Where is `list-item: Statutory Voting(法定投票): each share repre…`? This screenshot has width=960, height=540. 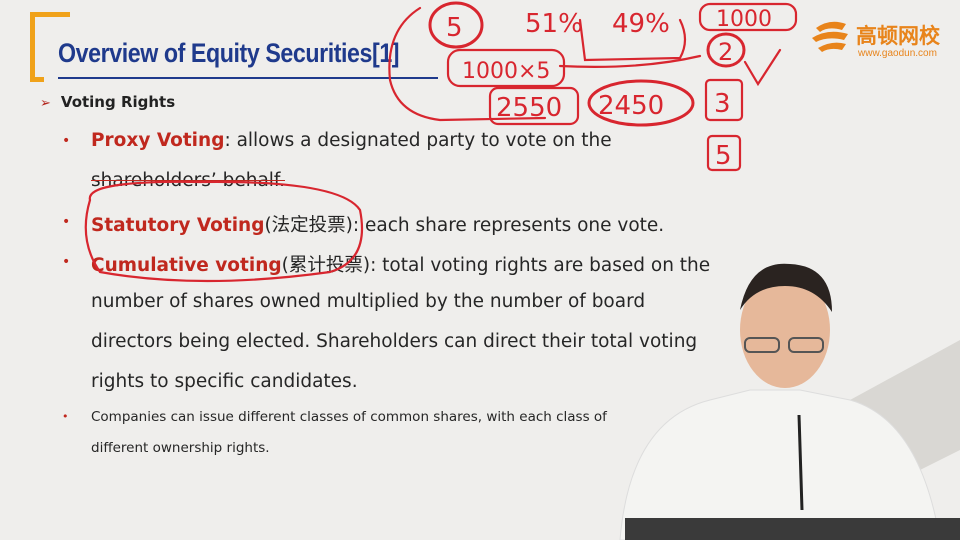 list-item: Statutory Voting(法定投票): each share repre… is located at coordinates (377, 224).